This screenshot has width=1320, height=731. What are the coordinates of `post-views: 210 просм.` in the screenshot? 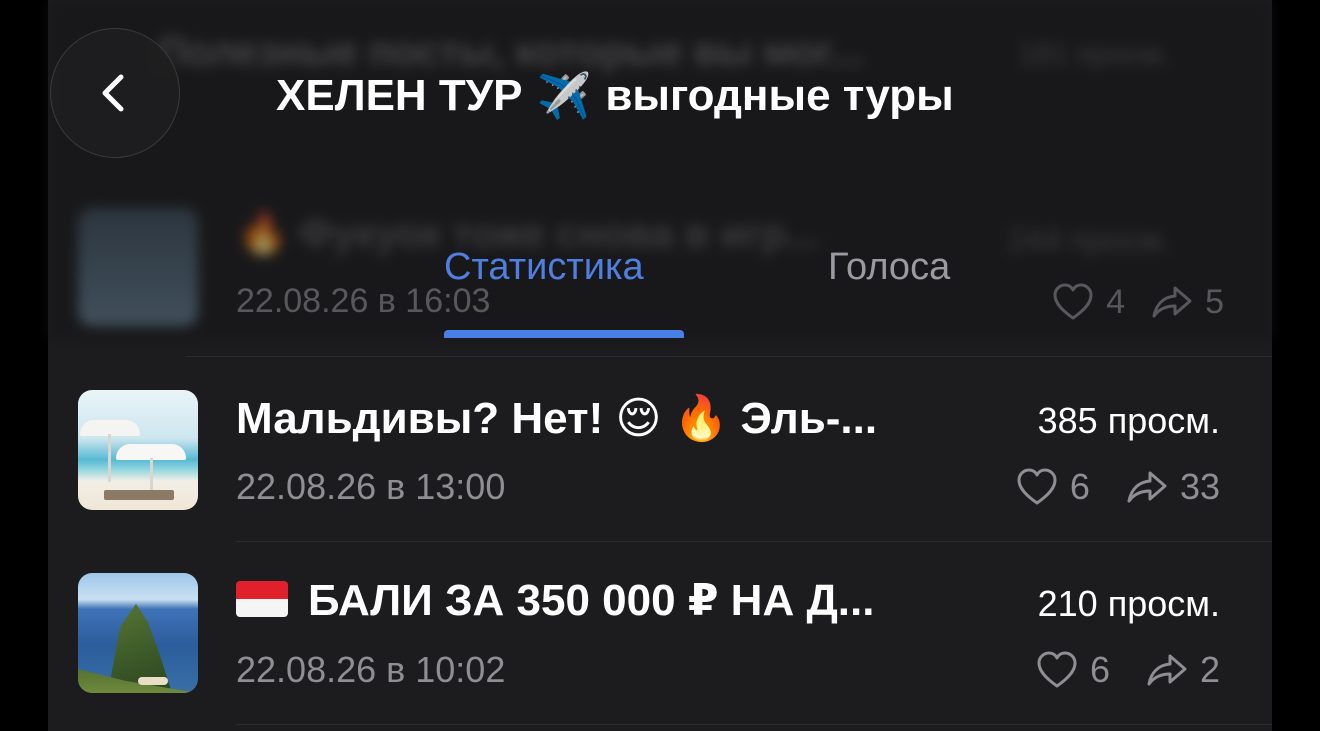 It's located at (1128, 603).